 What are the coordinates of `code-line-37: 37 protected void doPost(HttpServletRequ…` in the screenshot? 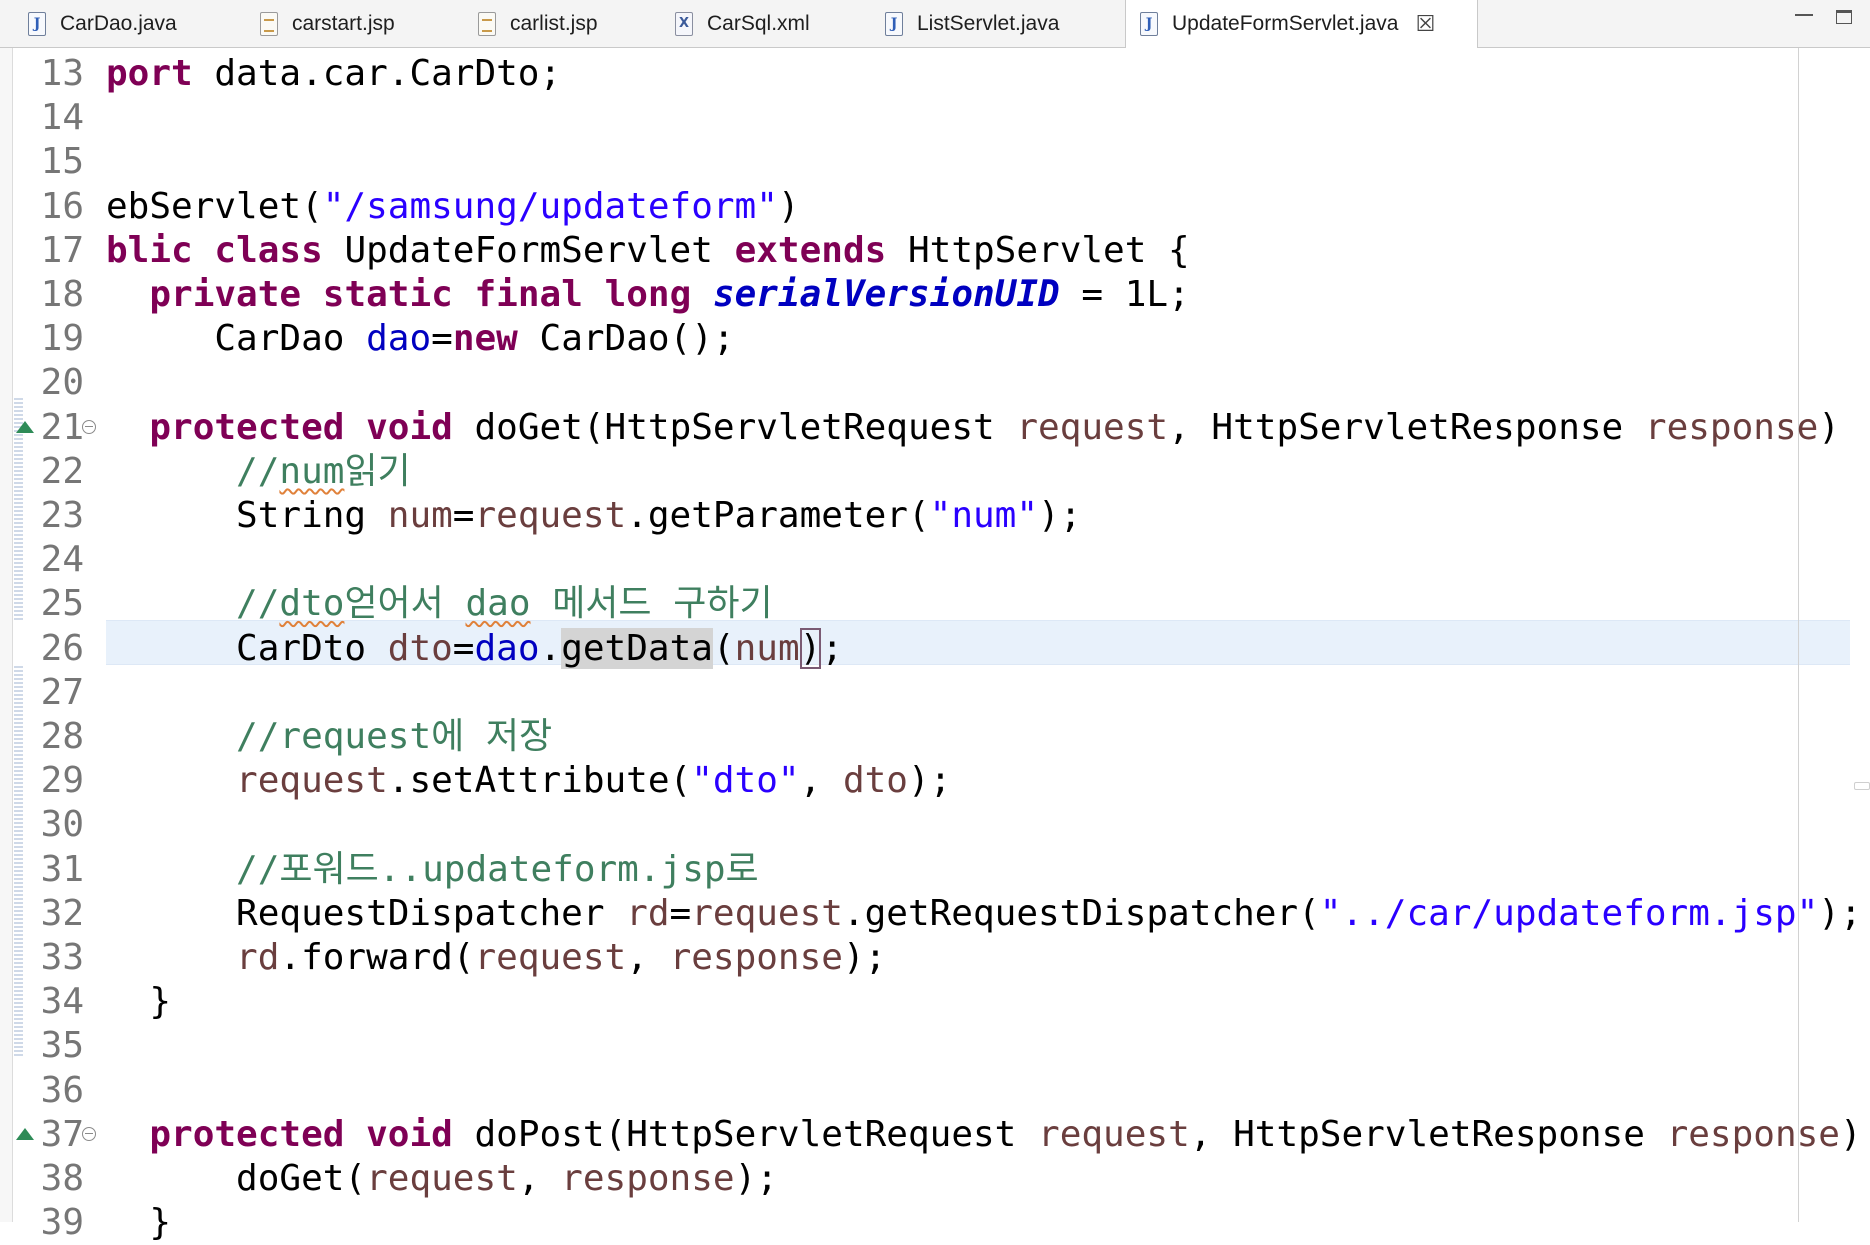 It's located at (931, 1135).